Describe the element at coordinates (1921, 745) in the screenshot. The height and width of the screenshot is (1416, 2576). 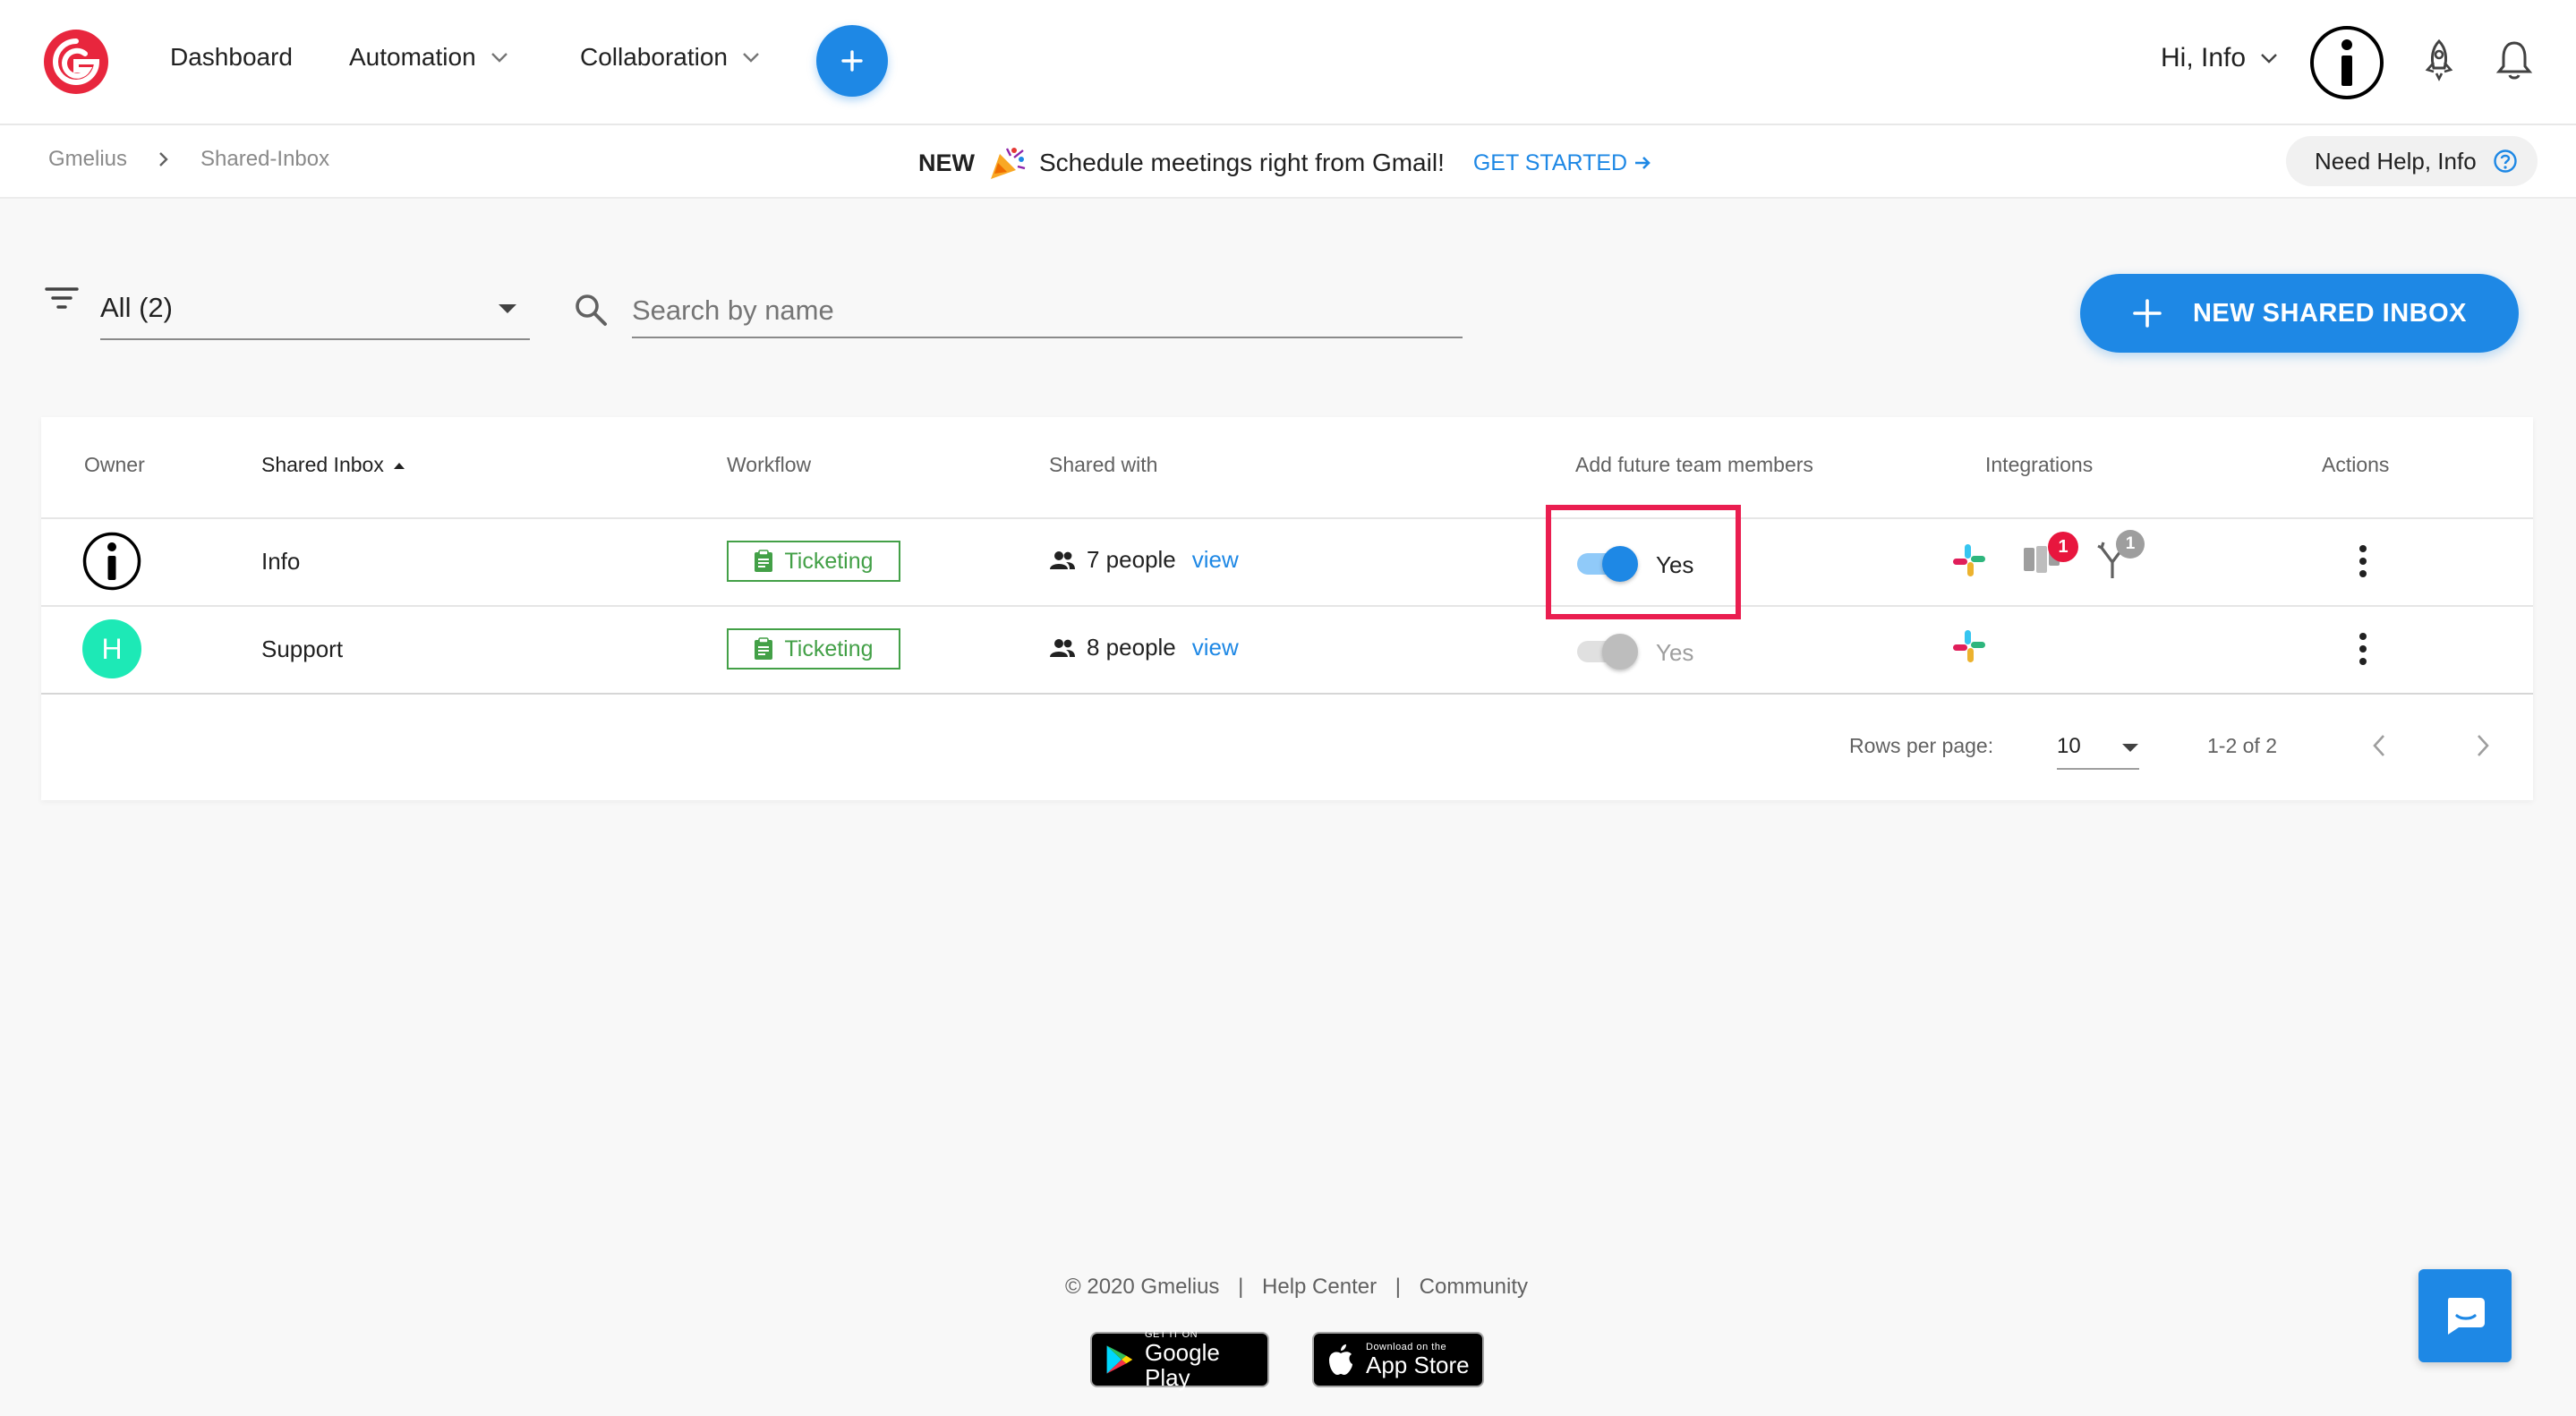
I see `rows-per-page-label: Rows per page:` at that location.